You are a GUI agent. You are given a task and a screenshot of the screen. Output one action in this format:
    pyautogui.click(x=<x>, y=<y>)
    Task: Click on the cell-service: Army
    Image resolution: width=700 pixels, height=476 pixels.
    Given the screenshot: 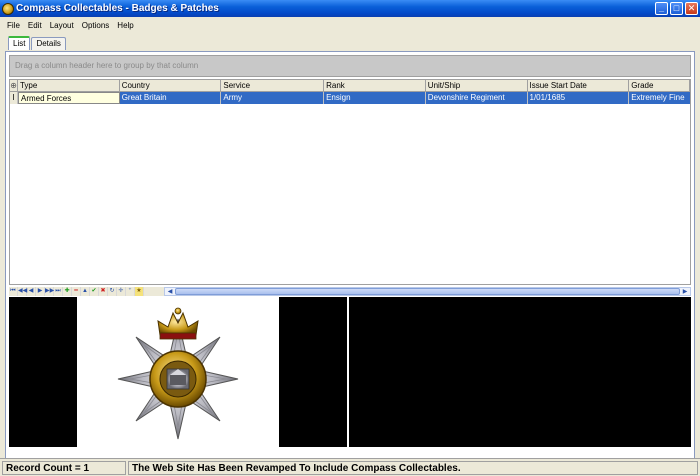 What is the action you would take?
    pyautogui.click(x=273, y=98)
    